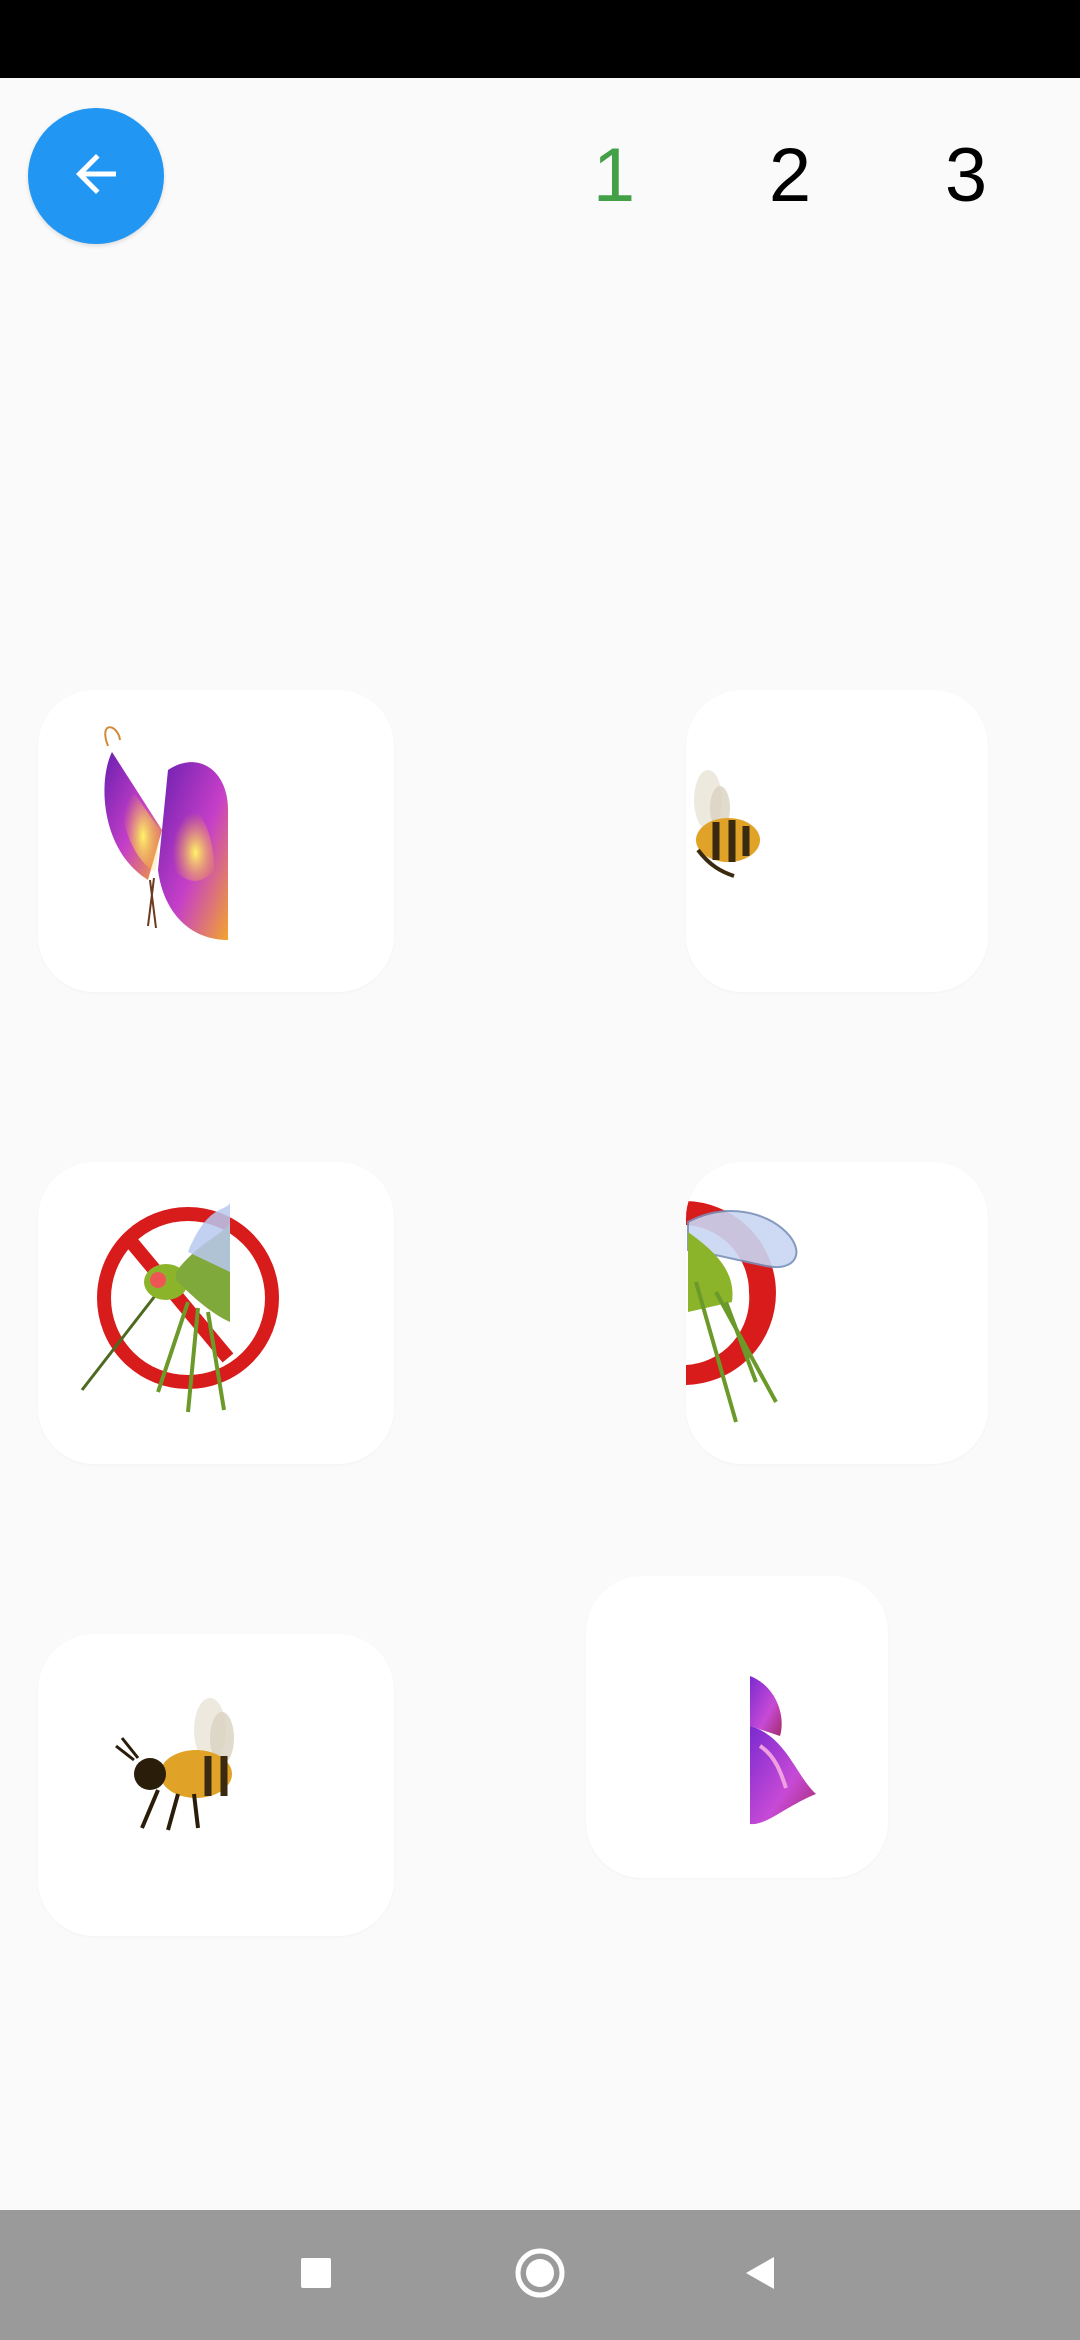 This screenshot has height=2340, width=1080. Describe the element at coordinates (790, 176) in the screenshot. I see `level-2-tab: 2` at that location.